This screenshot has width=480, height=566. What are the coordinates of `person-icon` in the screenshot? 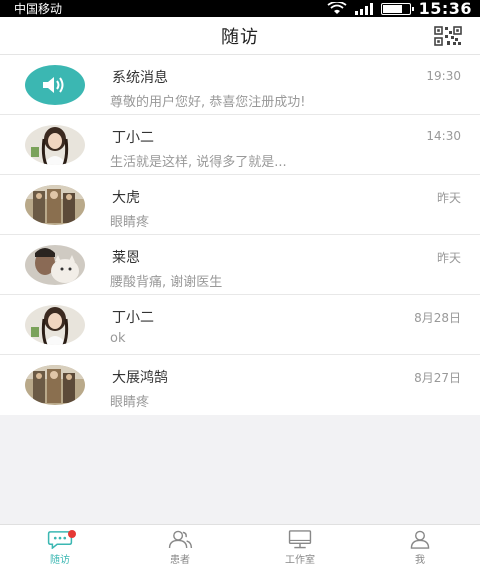 It's located at (420, 539).